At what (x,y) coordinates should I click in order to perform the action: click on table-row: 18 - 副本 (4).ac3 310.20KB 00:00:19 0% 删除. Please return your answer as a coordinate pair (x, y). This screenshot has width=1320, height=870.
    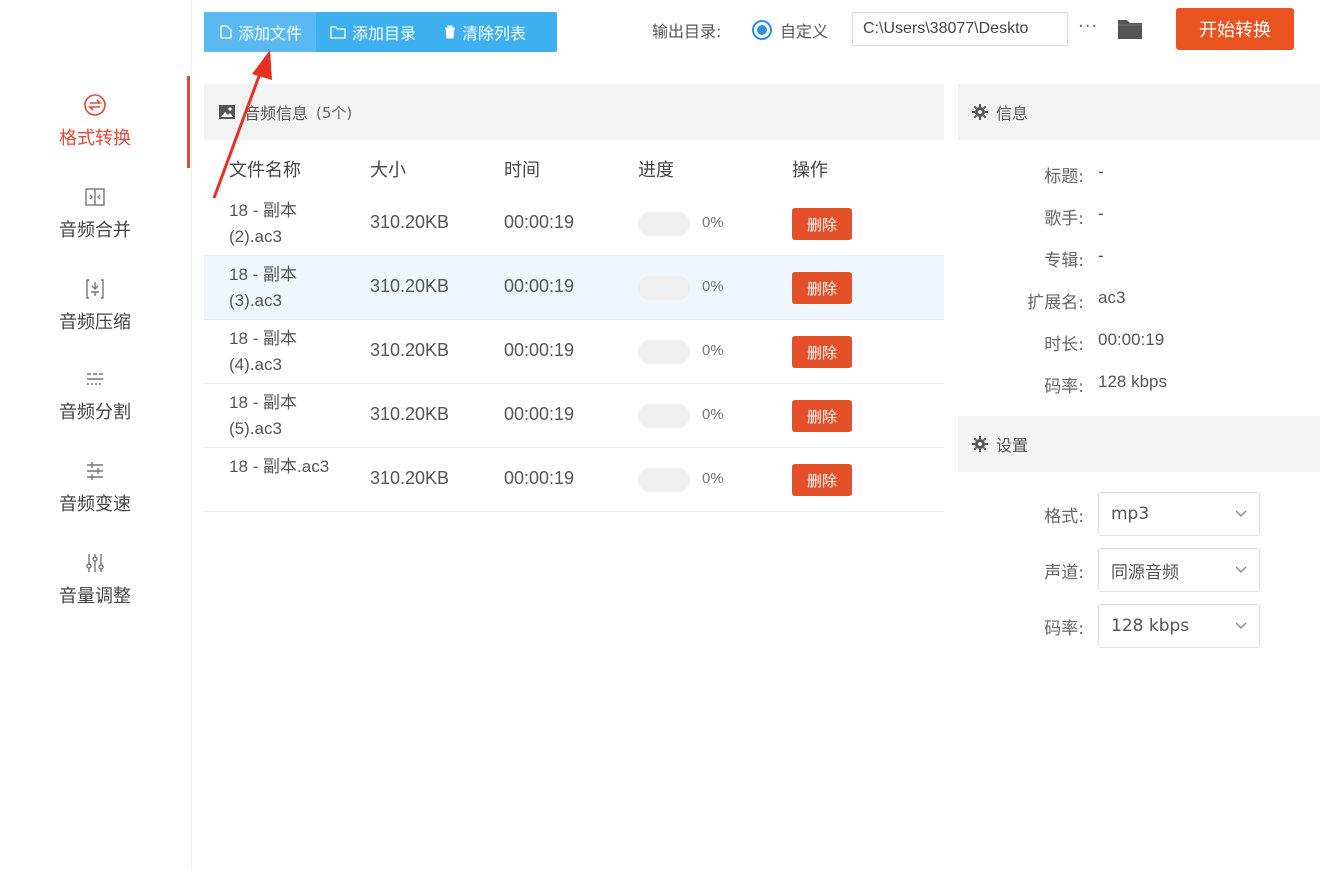
    Looking at the image, I should click on (574, 352).